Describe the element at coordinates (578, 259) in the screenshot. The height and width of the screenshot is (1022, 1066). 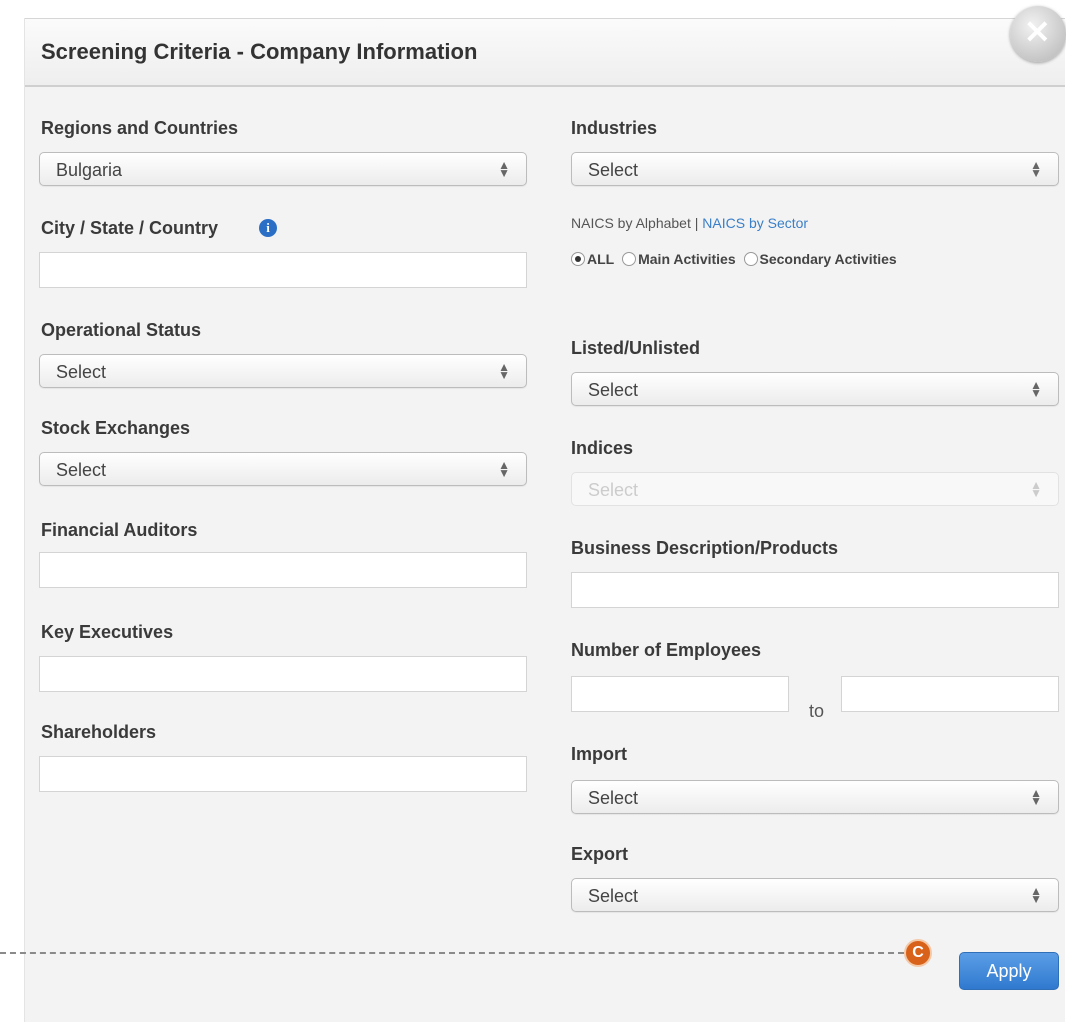
I see `radio-all` at that location.